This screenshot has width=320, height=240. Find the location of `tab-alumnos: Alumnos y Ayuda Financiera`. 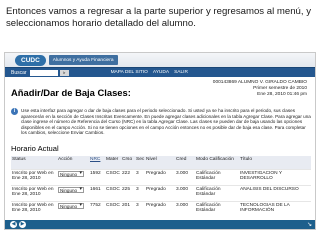

tab-alumnos: Alumnos y Ayuda Financiera is located at coordinates (83, 60).